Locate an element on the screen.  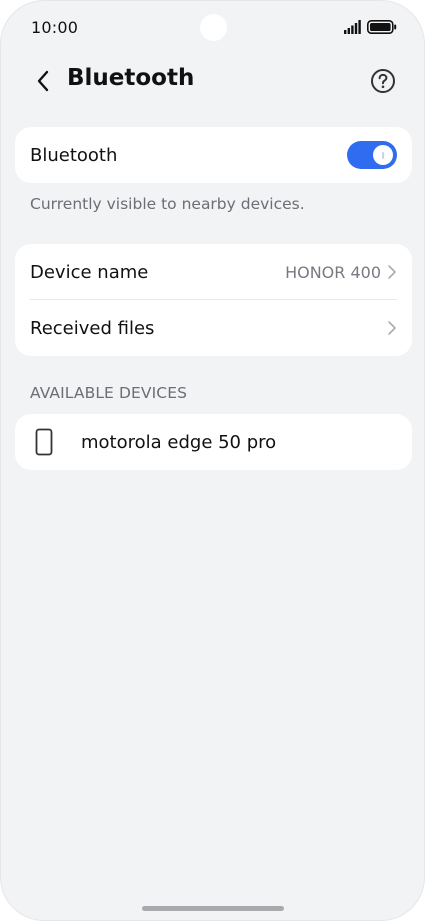
chevron-left-icon is located at coordinates (43, 81).